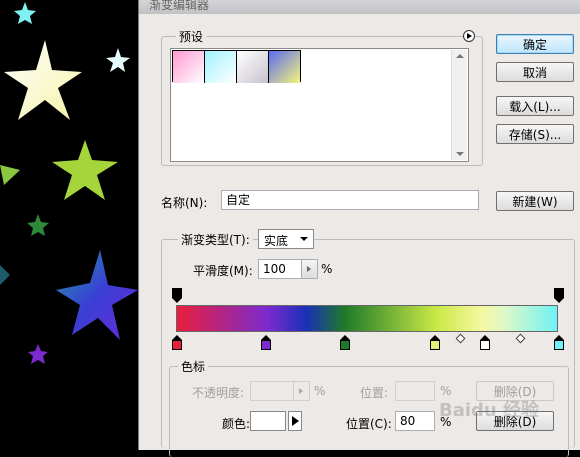 The height and width of the screenshot is (457, 580). What do you see at coordinates (193, 366) in the screenshot?
I see `stops-legend: 色标` at bounding box center [193, 366].